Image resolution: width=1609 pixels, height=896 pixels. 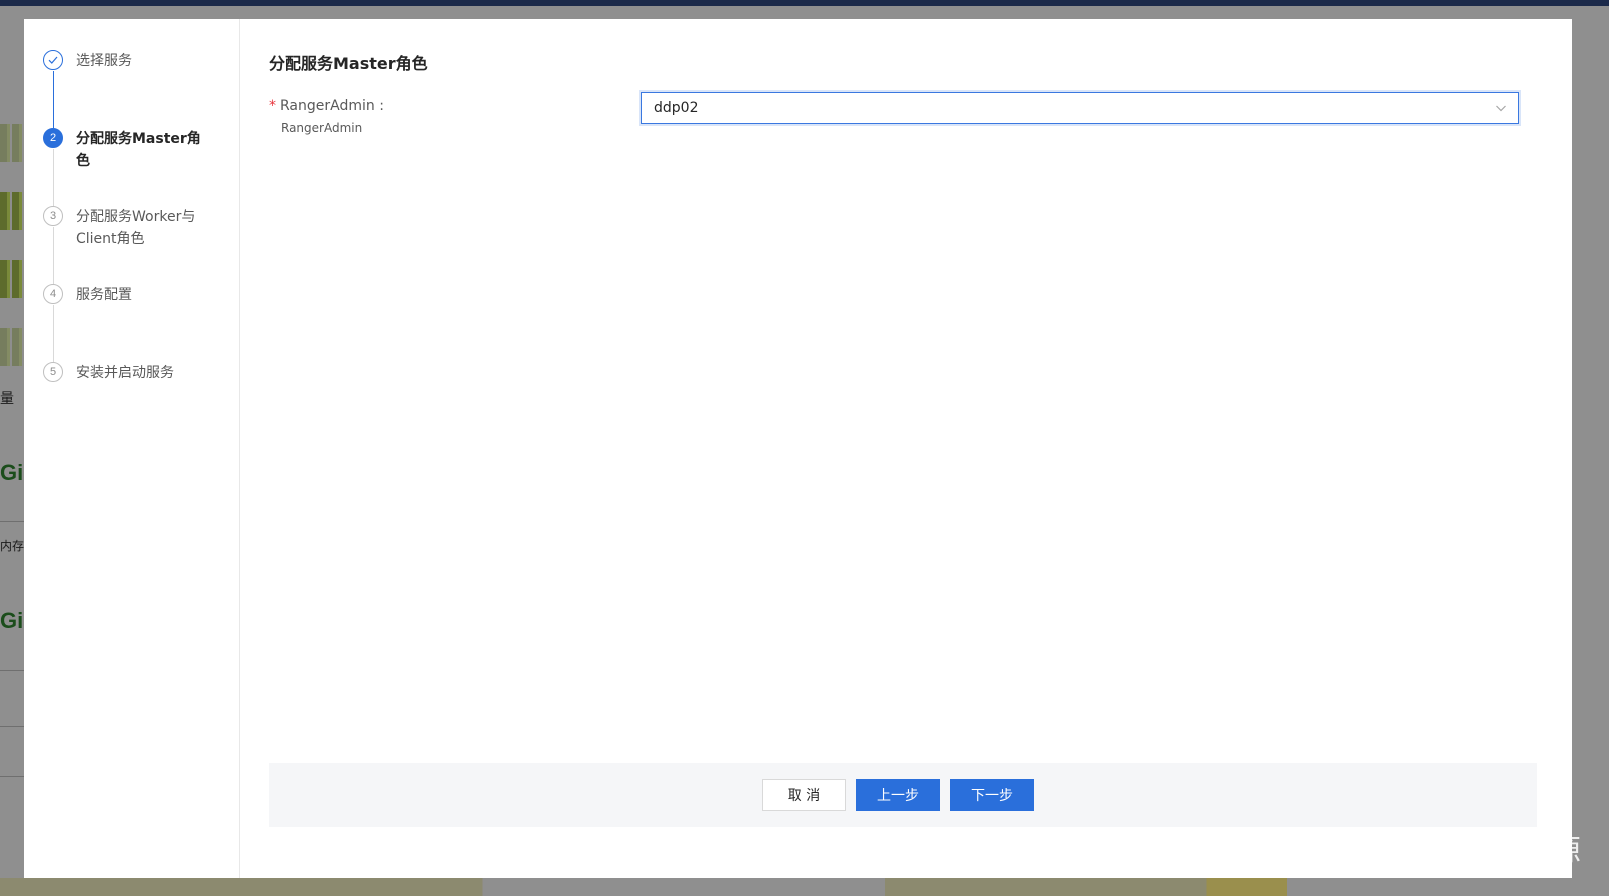 I want to click on background-label: 内存, so click(x=12, y=546).